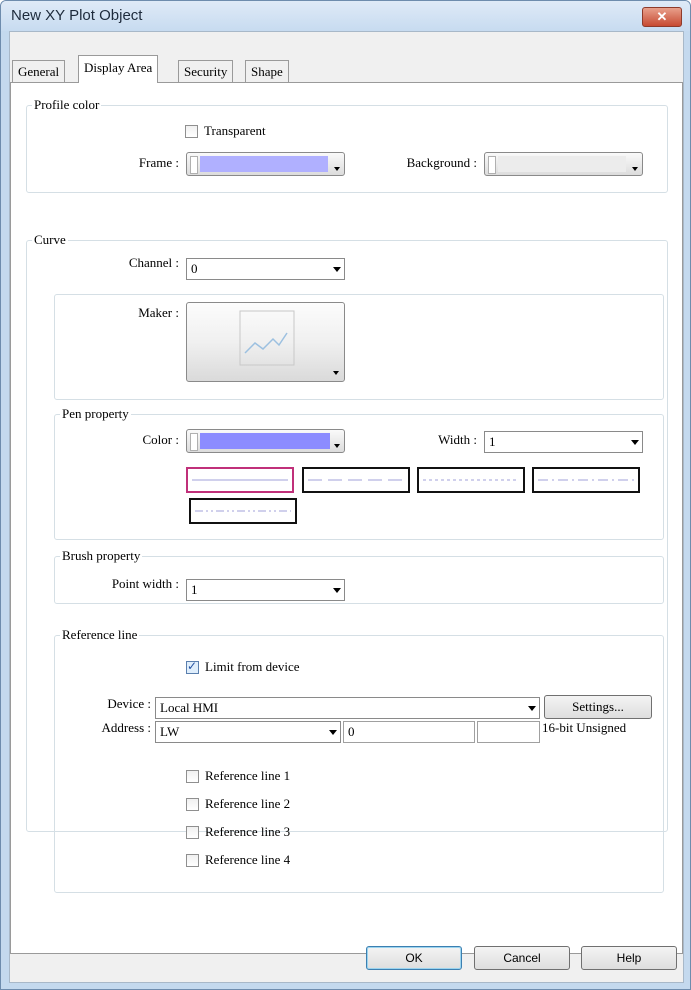 The height and width of the screenshot is (990, 691). Describe the element at coordinates (160, 439) in the screenshot. I see `pen-color-label: Color :` at that location.